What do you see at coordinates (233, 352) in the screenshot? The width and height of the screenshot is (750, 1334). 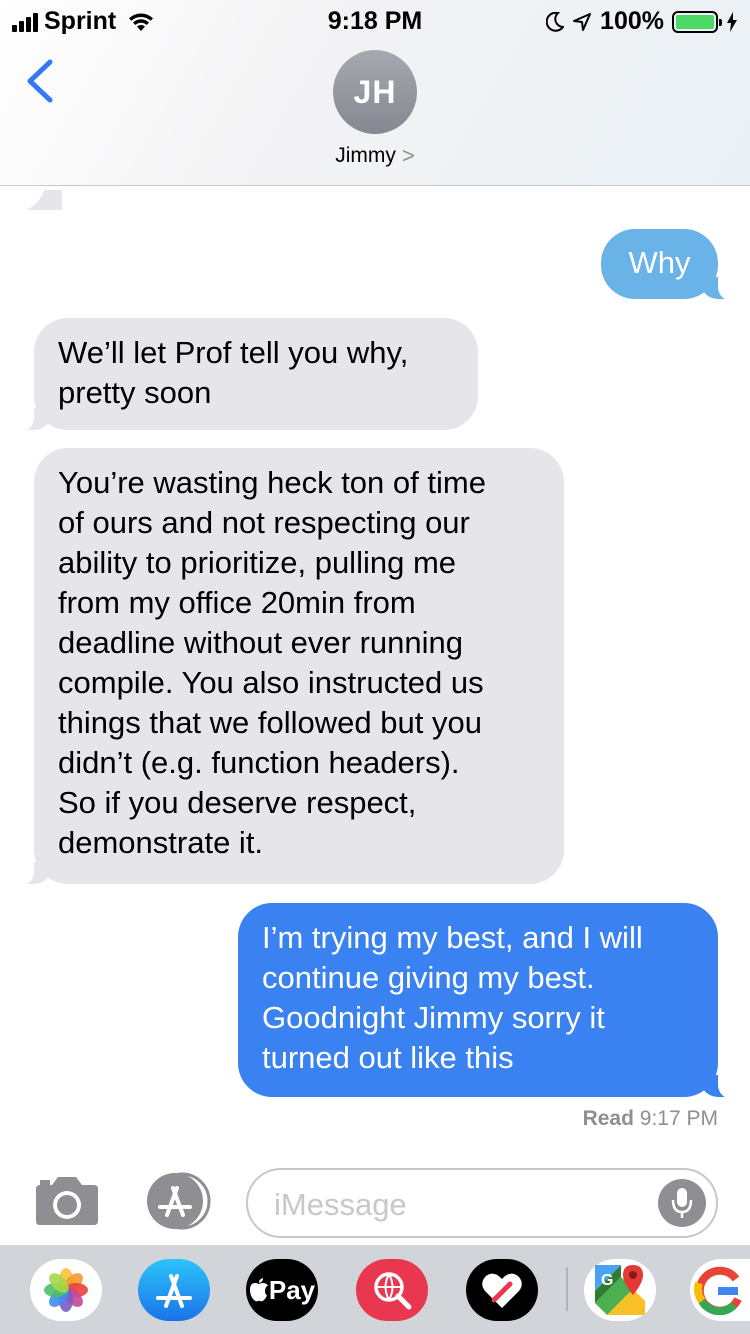 I see `message-line: We’ll let Prof tell you why,` at bounding box center [233, 352].